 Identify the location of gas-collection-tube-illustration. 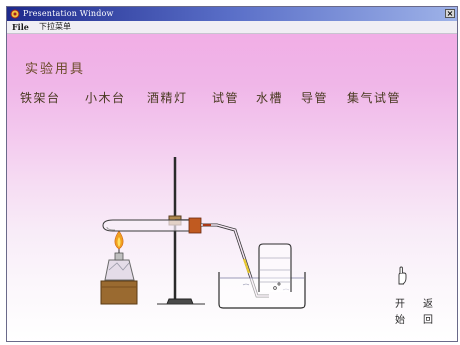
(275, 267).